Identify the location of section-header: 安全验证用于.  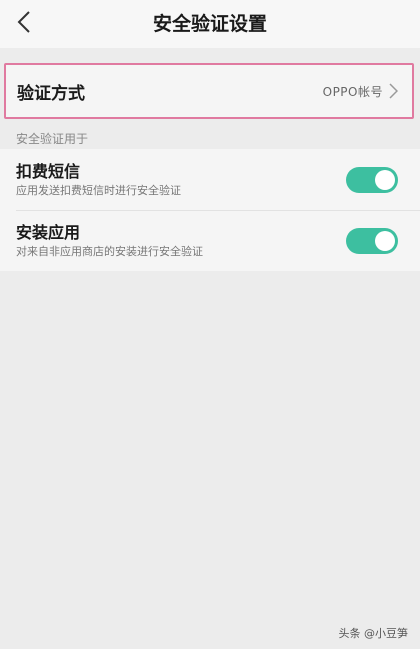
(52, 139).